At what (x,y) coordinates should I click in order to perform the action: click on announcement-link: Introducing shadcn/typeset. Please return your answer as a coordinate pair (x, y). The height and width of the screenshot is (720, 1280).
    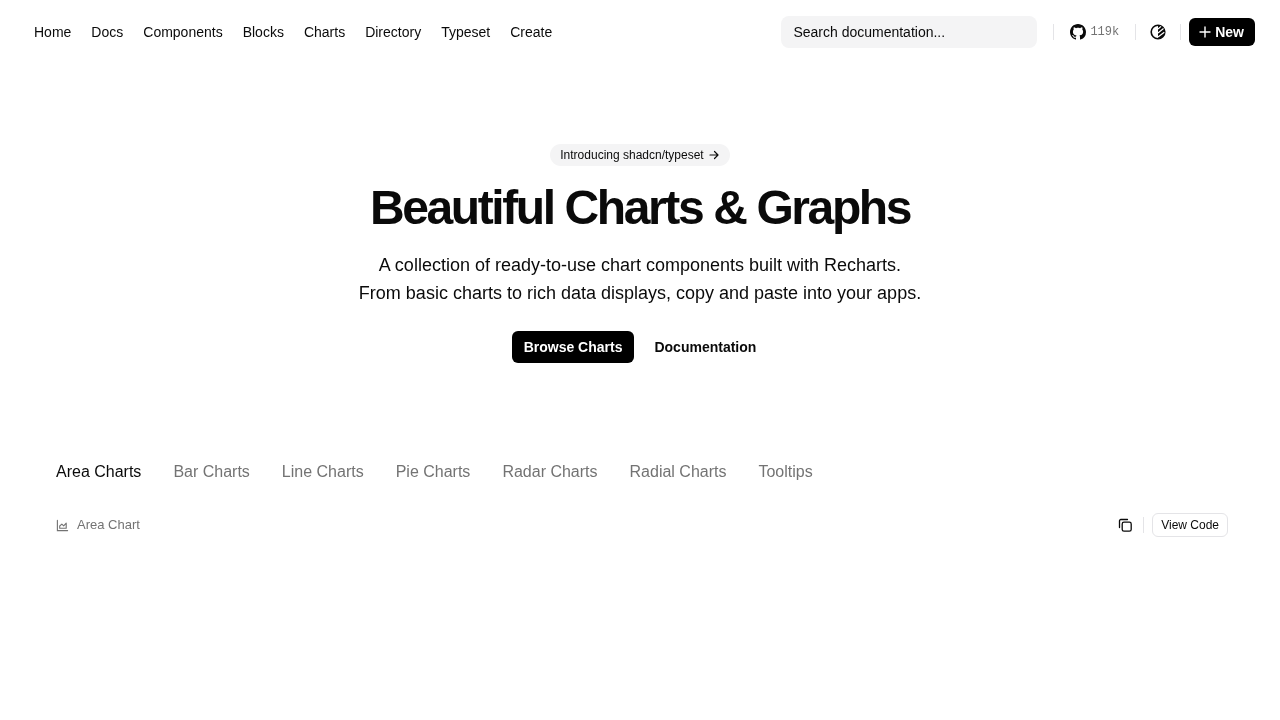
    Looking at the image, I should click on (640, 155).